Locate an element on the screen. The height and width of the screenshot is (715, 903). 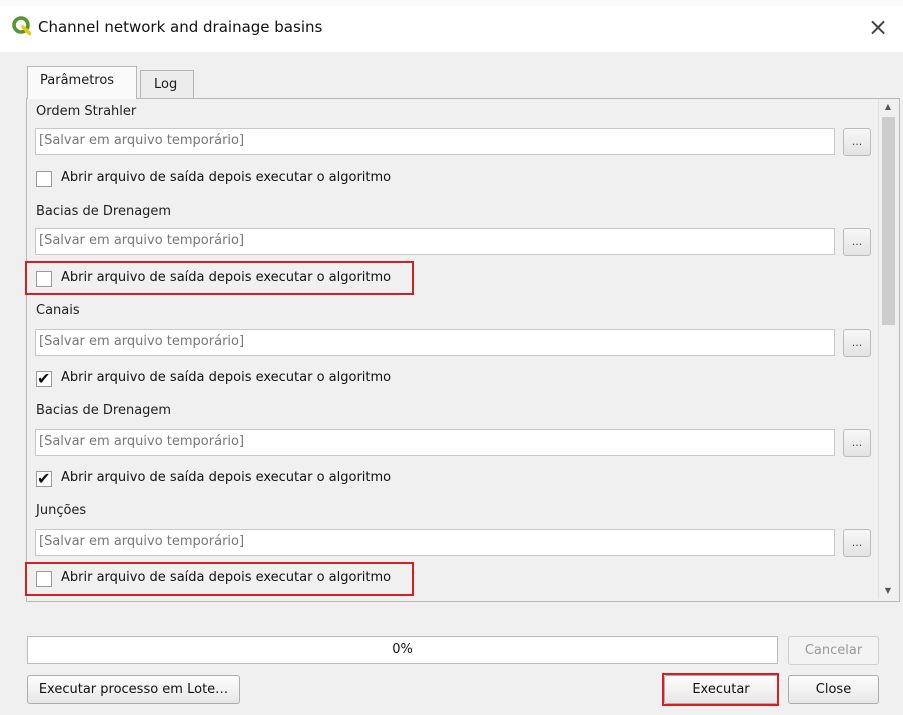
output-path-input-bacias-de-drenagem: [Salvar em arquivo temporário] is located at coordinates (435, 241).